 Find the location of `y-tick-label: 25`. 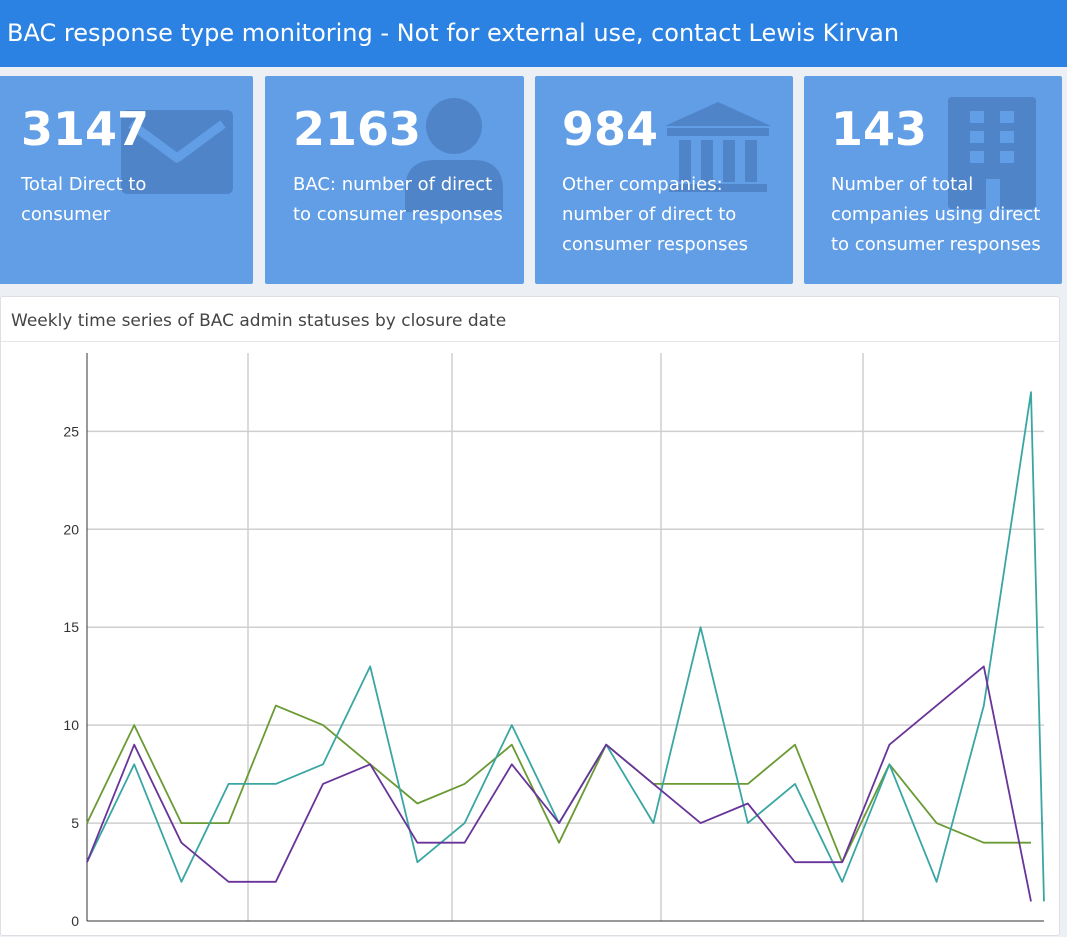

y-tick-label: 25 is located at coordinates (71, 431).